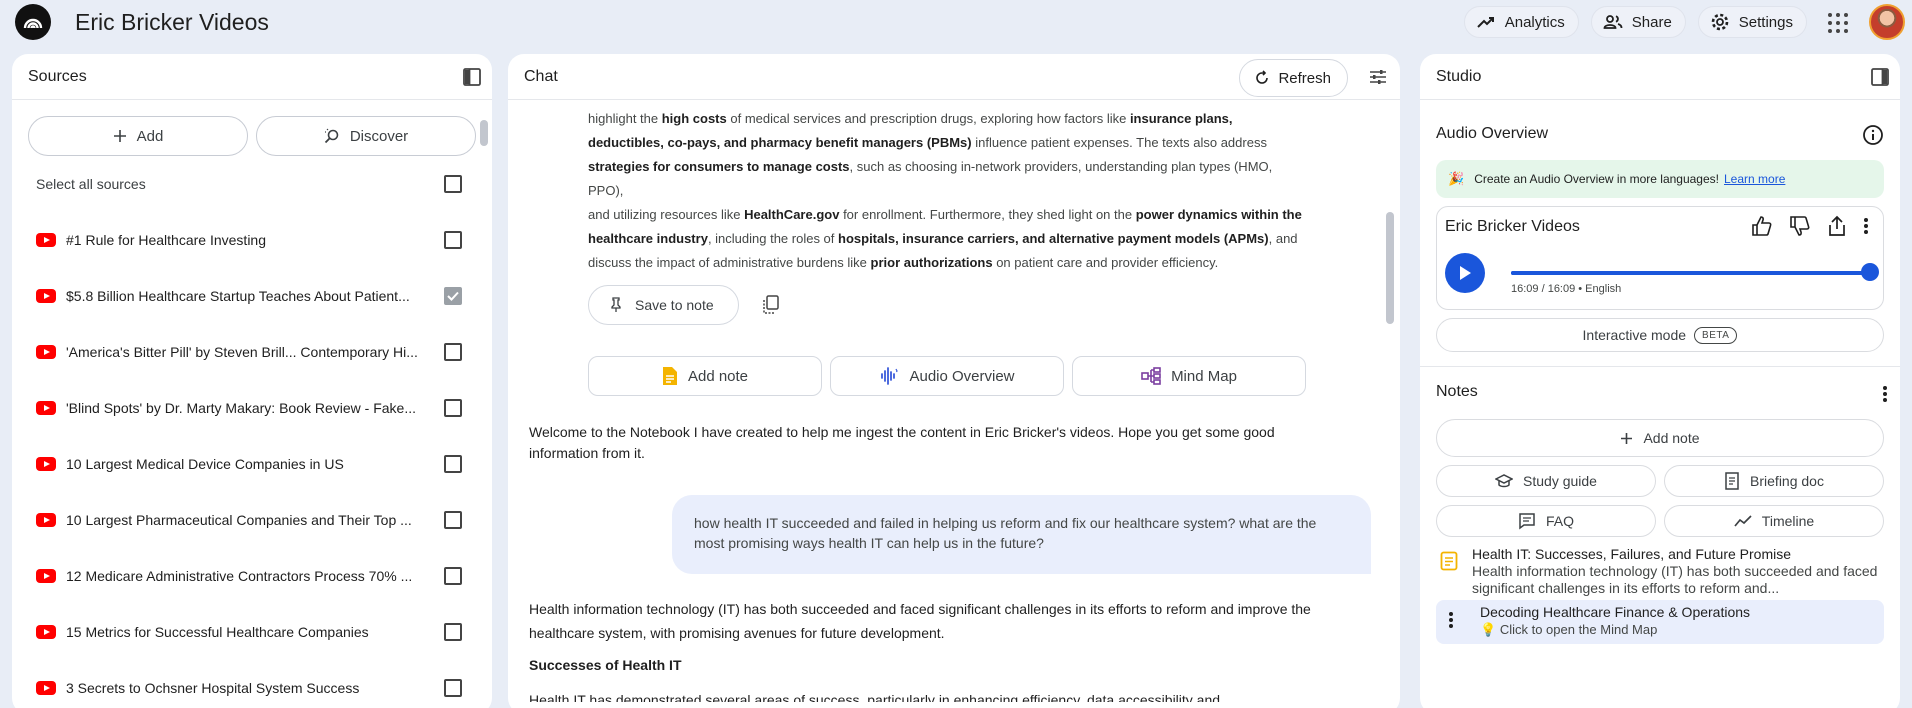 Image resolution: width=1912 pixels, height=708 pixels. I want to click on chat-scrollbar, so click(1390, 268).